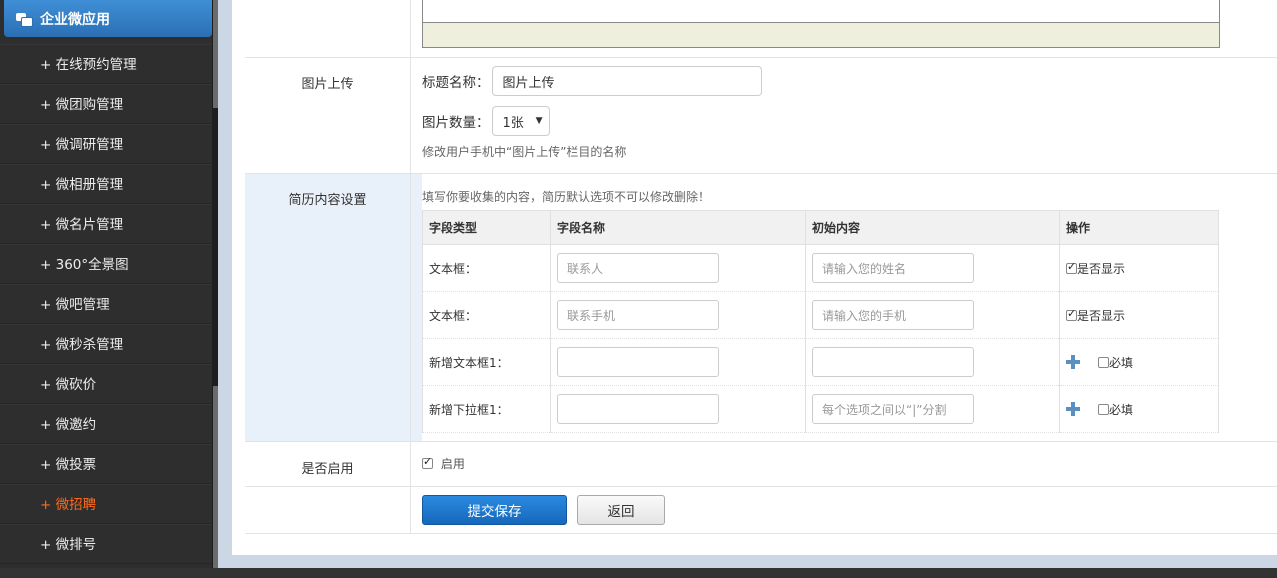 This screenshot has width=1277, height=578. I want to click on sidebar-item-group-buy: + 微团购管理, so click(106, 104).